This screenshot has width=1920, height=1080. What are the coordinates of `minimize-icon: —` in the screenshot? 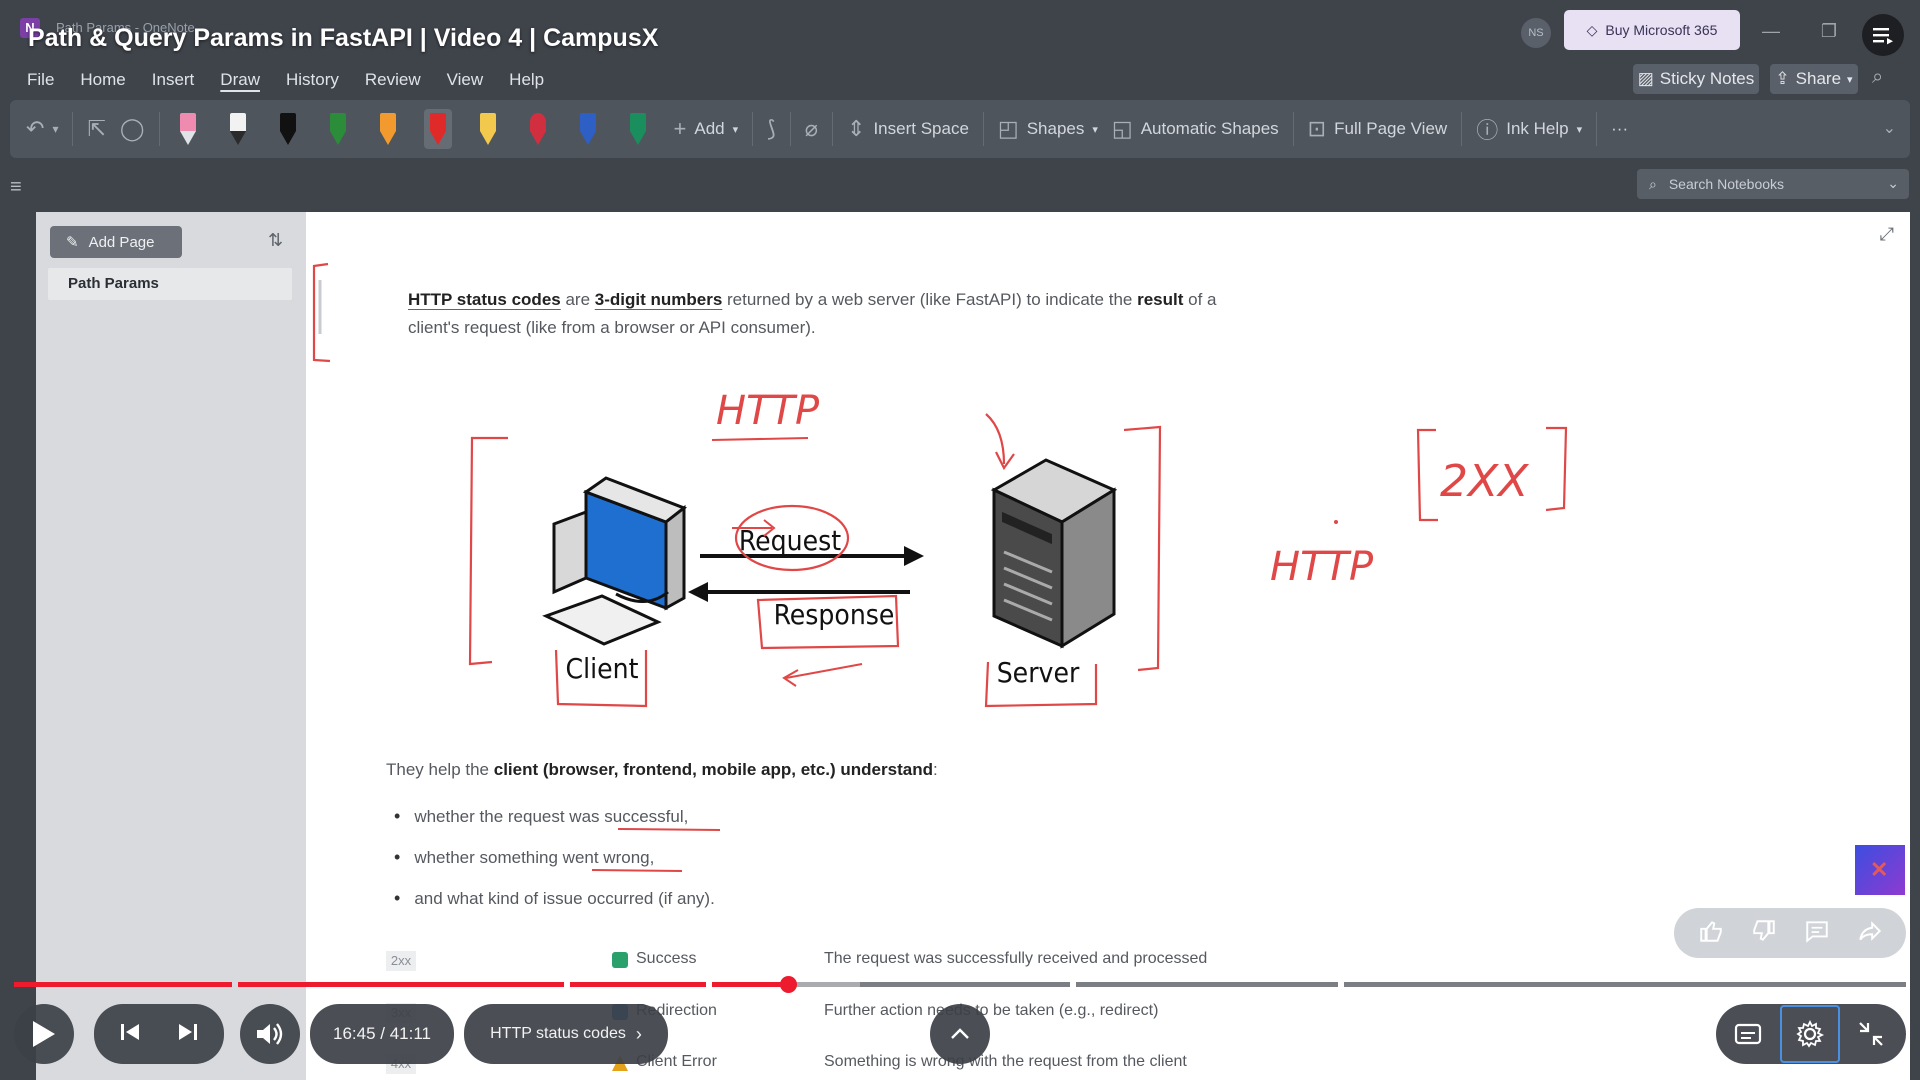 It's located at (1771, 31).